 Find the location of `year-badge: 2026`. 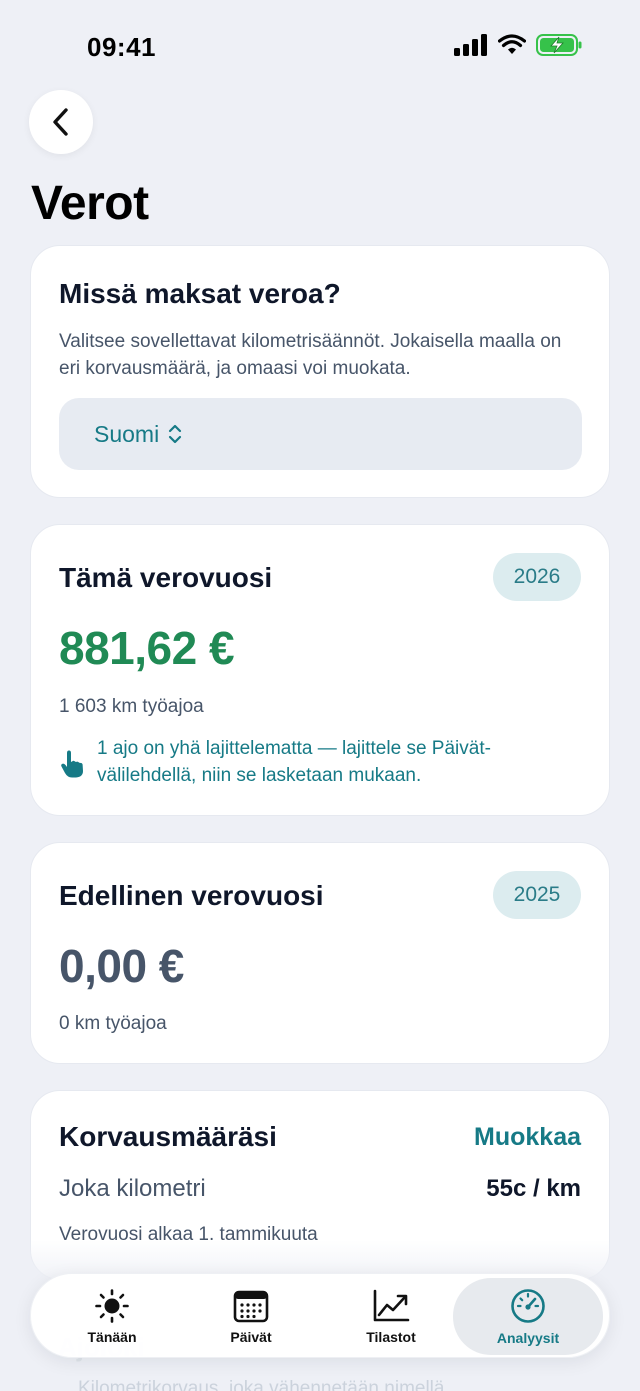

year-badge: 2026 is located at coordinates (537, 577).